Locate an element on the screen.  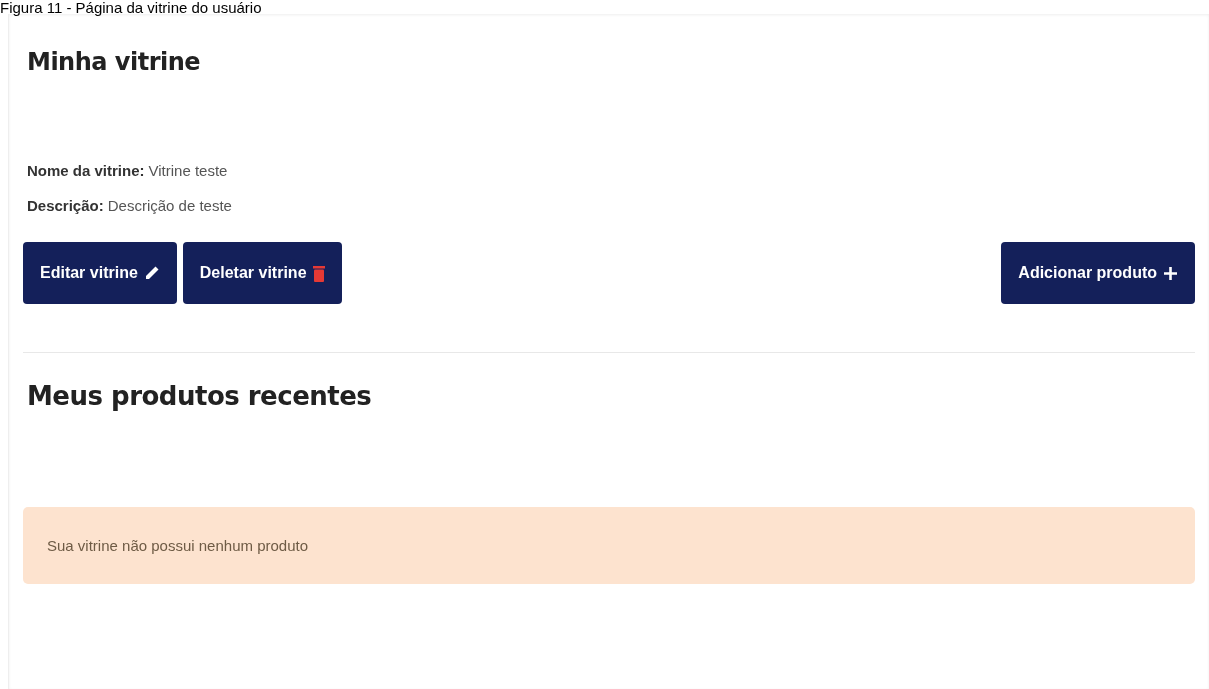
empty-alert: Sua vitrine não possui nenhum produto is located at coordinates (609, 545).